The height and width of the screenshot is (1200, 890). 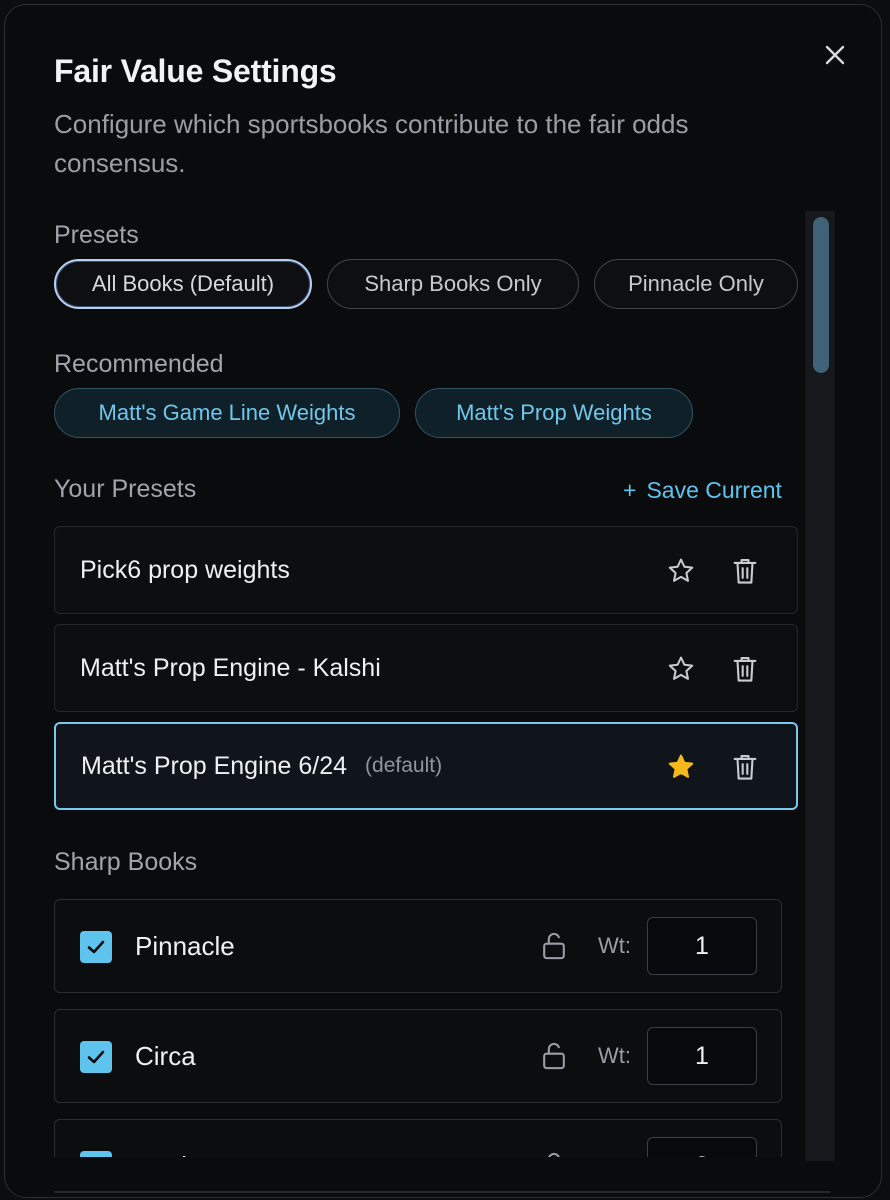 What do you see at coordinates (96, 235) in the screenshot?
I see `presets-label: Presets` at bounding box center [96, 235].